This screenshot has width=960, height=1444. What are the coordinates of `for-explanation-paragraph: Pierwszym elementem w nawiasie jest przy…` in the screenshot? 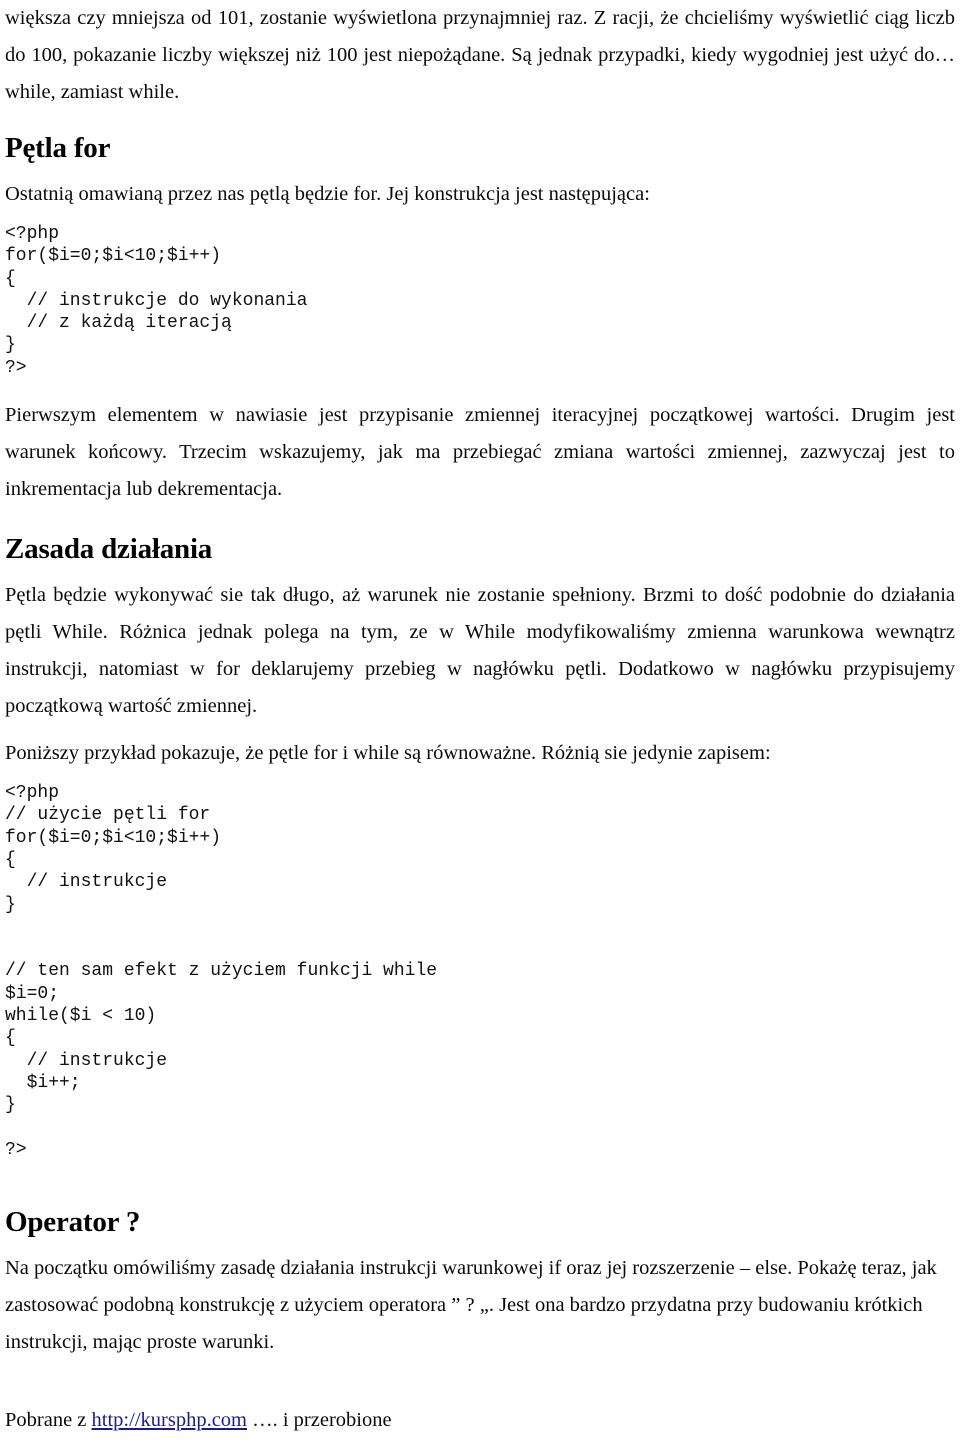 It's located at (480, 452).